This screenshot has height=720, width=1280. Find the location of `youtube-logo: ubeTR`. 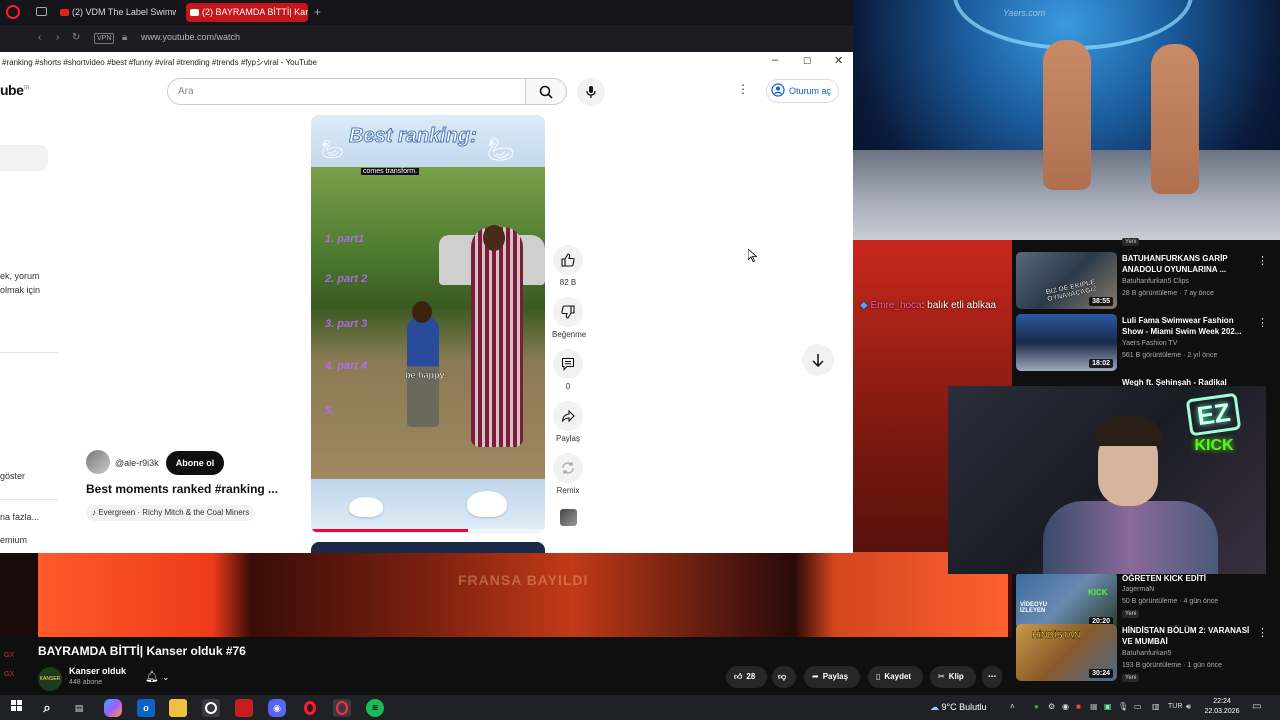

youtube-logo: ubeTR is located at coordinates (15, 90).